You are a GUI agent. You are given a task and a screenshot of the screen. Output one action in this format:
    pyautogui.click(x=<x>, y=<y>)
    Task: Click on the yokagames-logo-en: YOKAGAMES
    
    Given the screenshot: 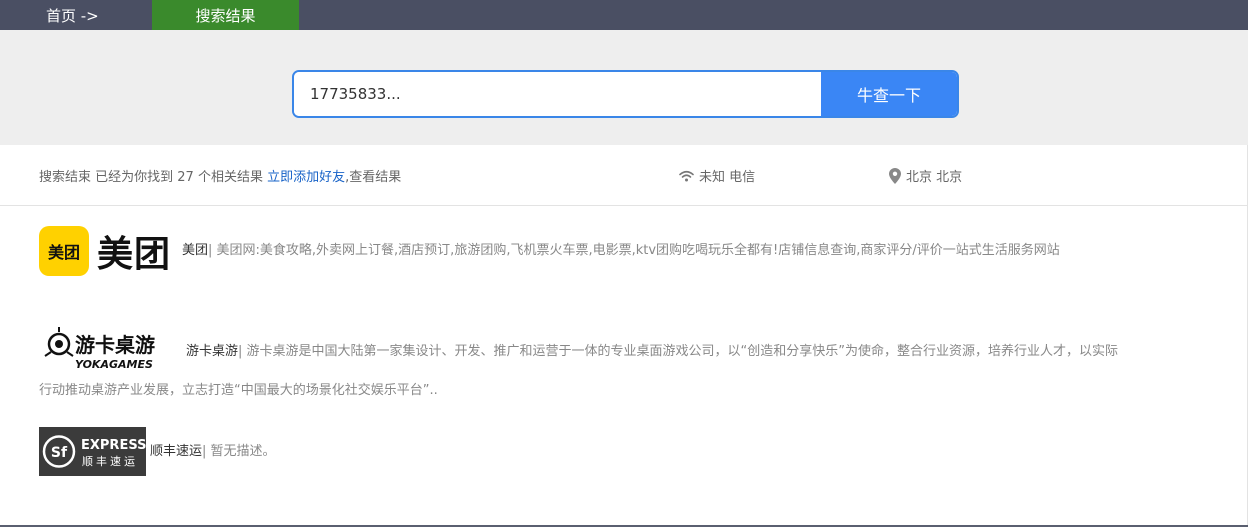 What is the action you would take?
    pyautogui.click(x=114, y=364)
    